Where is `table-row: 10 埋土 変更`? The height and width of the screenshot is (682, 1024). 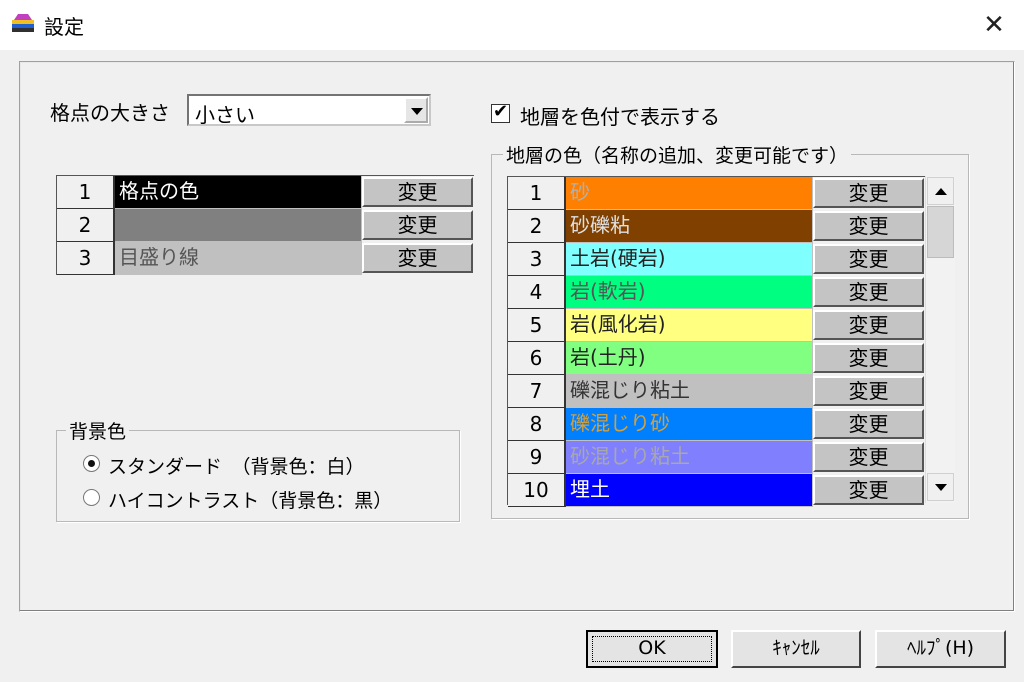
table-row: 10 埋土 変更 is located at coordinates (717, 490).